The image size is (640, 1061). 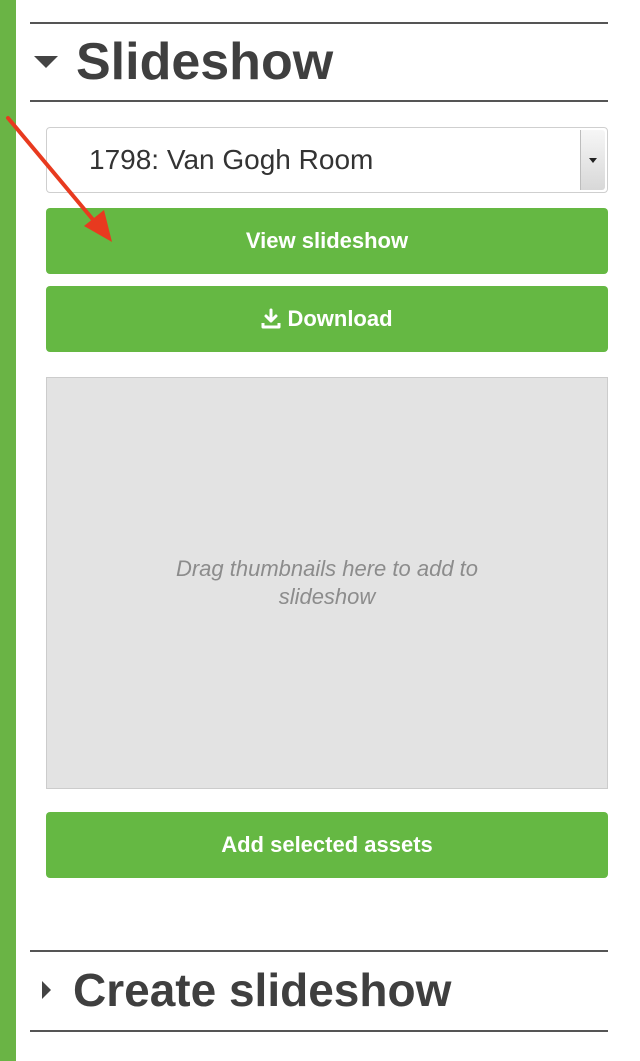 What do you see at coordinates (231, 159) in the screenshot?
I see `slideshow-select-value: 1798: Van Gogh Room` at bounding box center [231, 159].